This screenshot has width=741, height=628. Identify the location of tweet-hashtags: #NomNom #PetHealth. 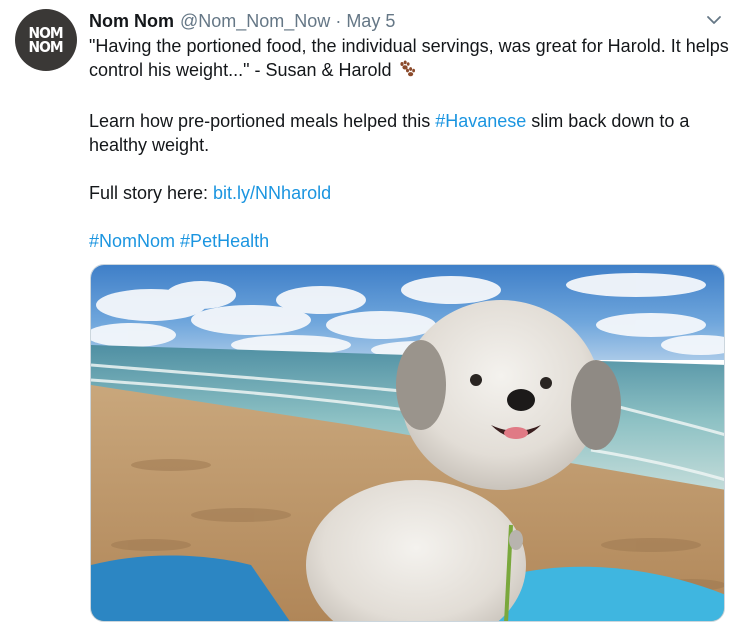
(409, 241).